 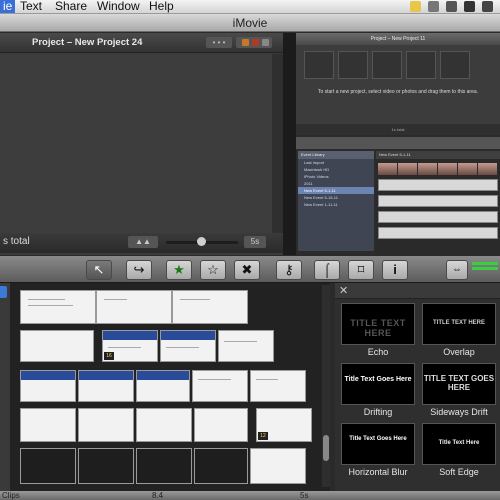 I want to click on favorite-star-icon: ★, so click(x=179, y=270).